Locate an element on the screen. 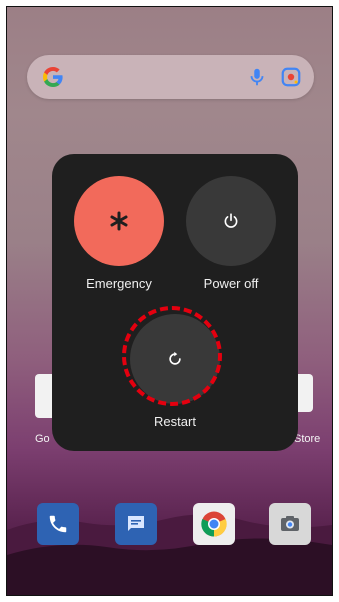 The image size is (339, 602). power-off-button is located at coordinates (231, 221).